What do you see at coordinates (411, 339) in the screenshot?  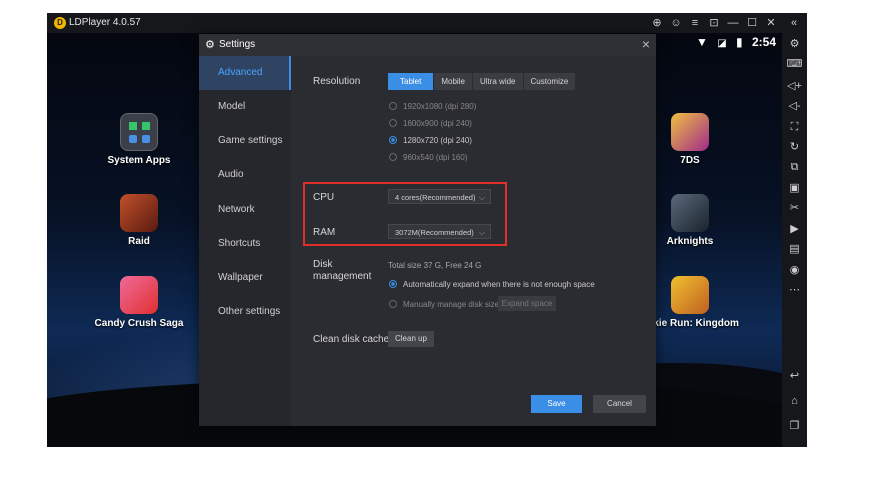 I see `clean-up-button: Clean up` at bounding box center [411, 339].